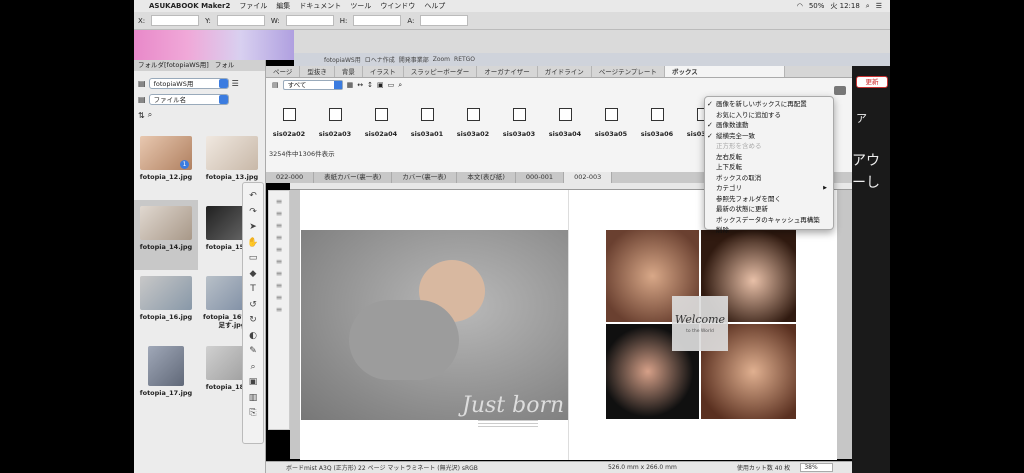  I want to click on ctx-item: ボックスデータのキャッシュ再構築, so click(769, 220).